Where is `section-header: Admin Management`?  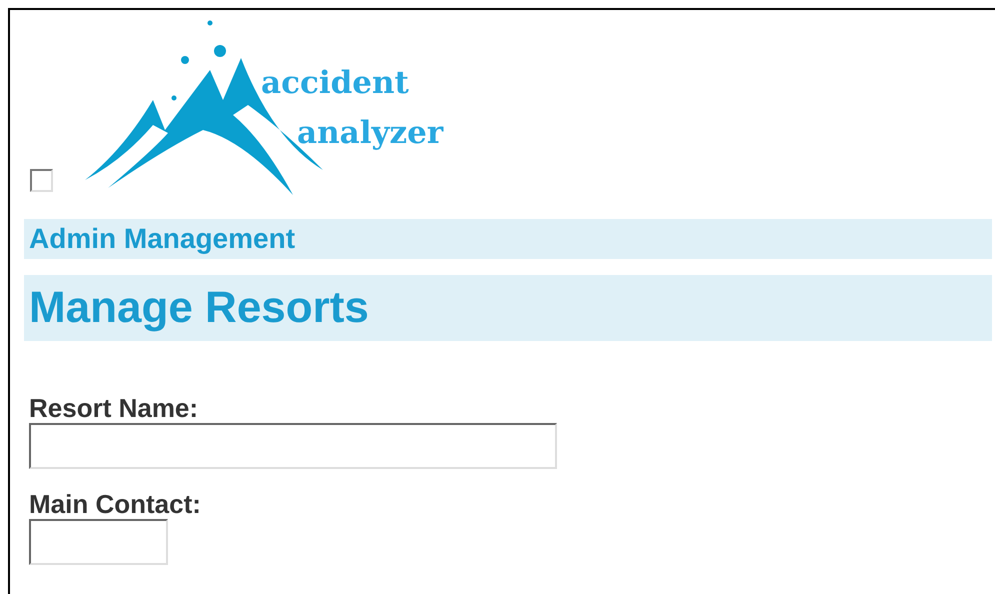
section-header: Admin Management is located at coordinates (508, 239).